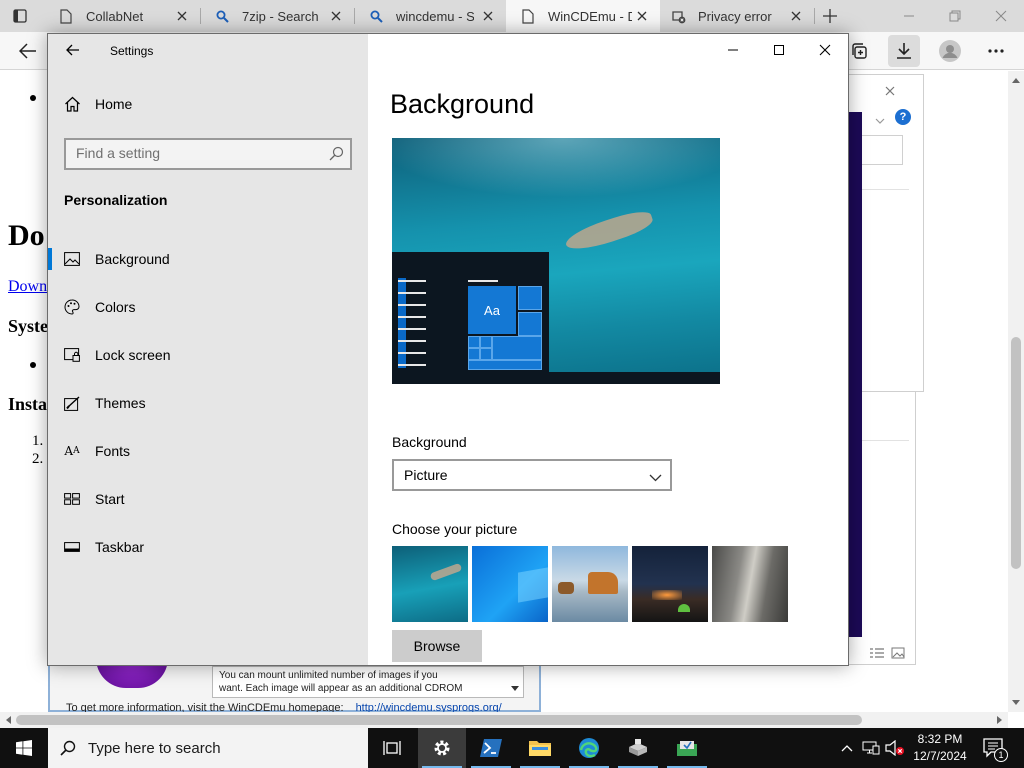  I want to click on installer-app-icon, so click(638, 748).